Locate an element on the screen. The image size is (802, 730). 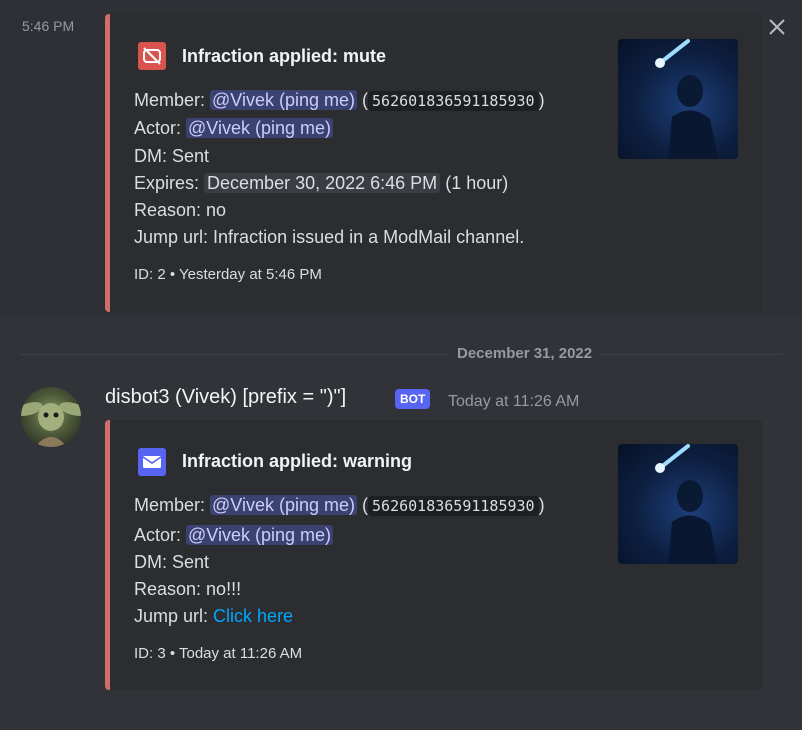
embed-title: Infraction applied: warning is located at coordinates (297, 461).